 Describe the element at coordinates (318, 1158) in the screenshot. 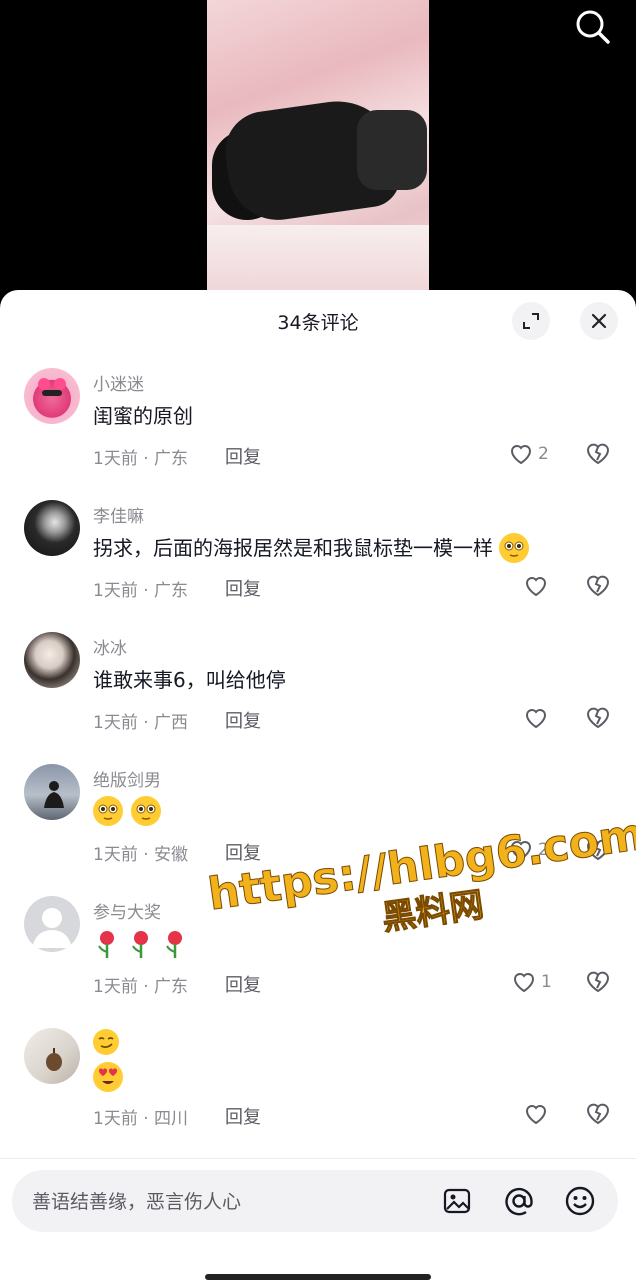

I see `divider` at that location.